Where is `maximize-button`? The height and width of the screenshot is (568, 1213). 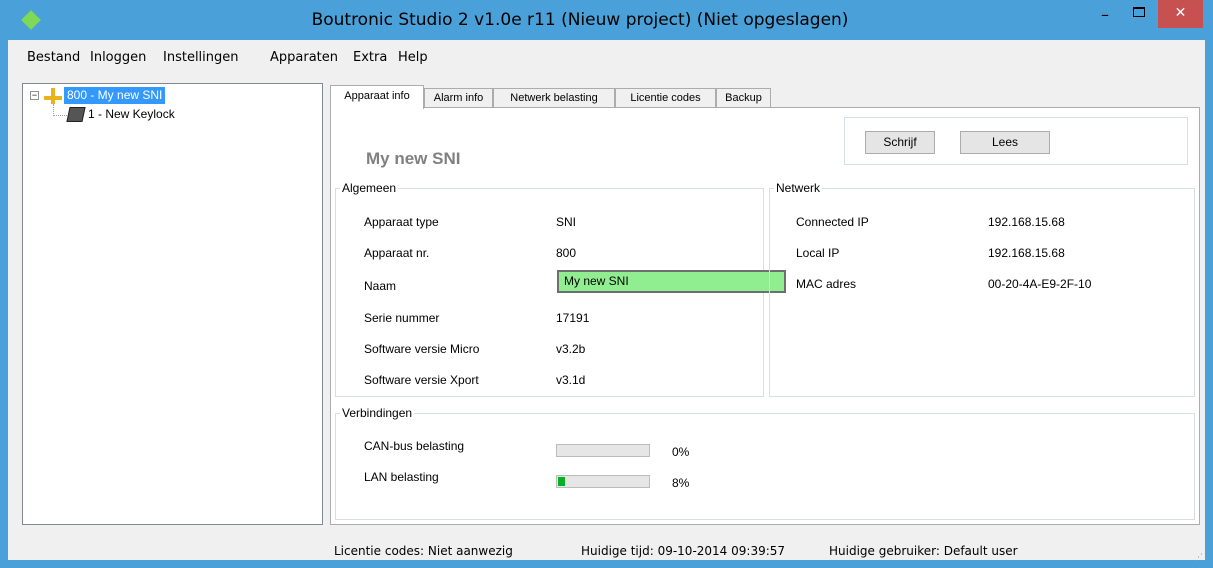
maximize-button is located at coordinates (1139, 22).